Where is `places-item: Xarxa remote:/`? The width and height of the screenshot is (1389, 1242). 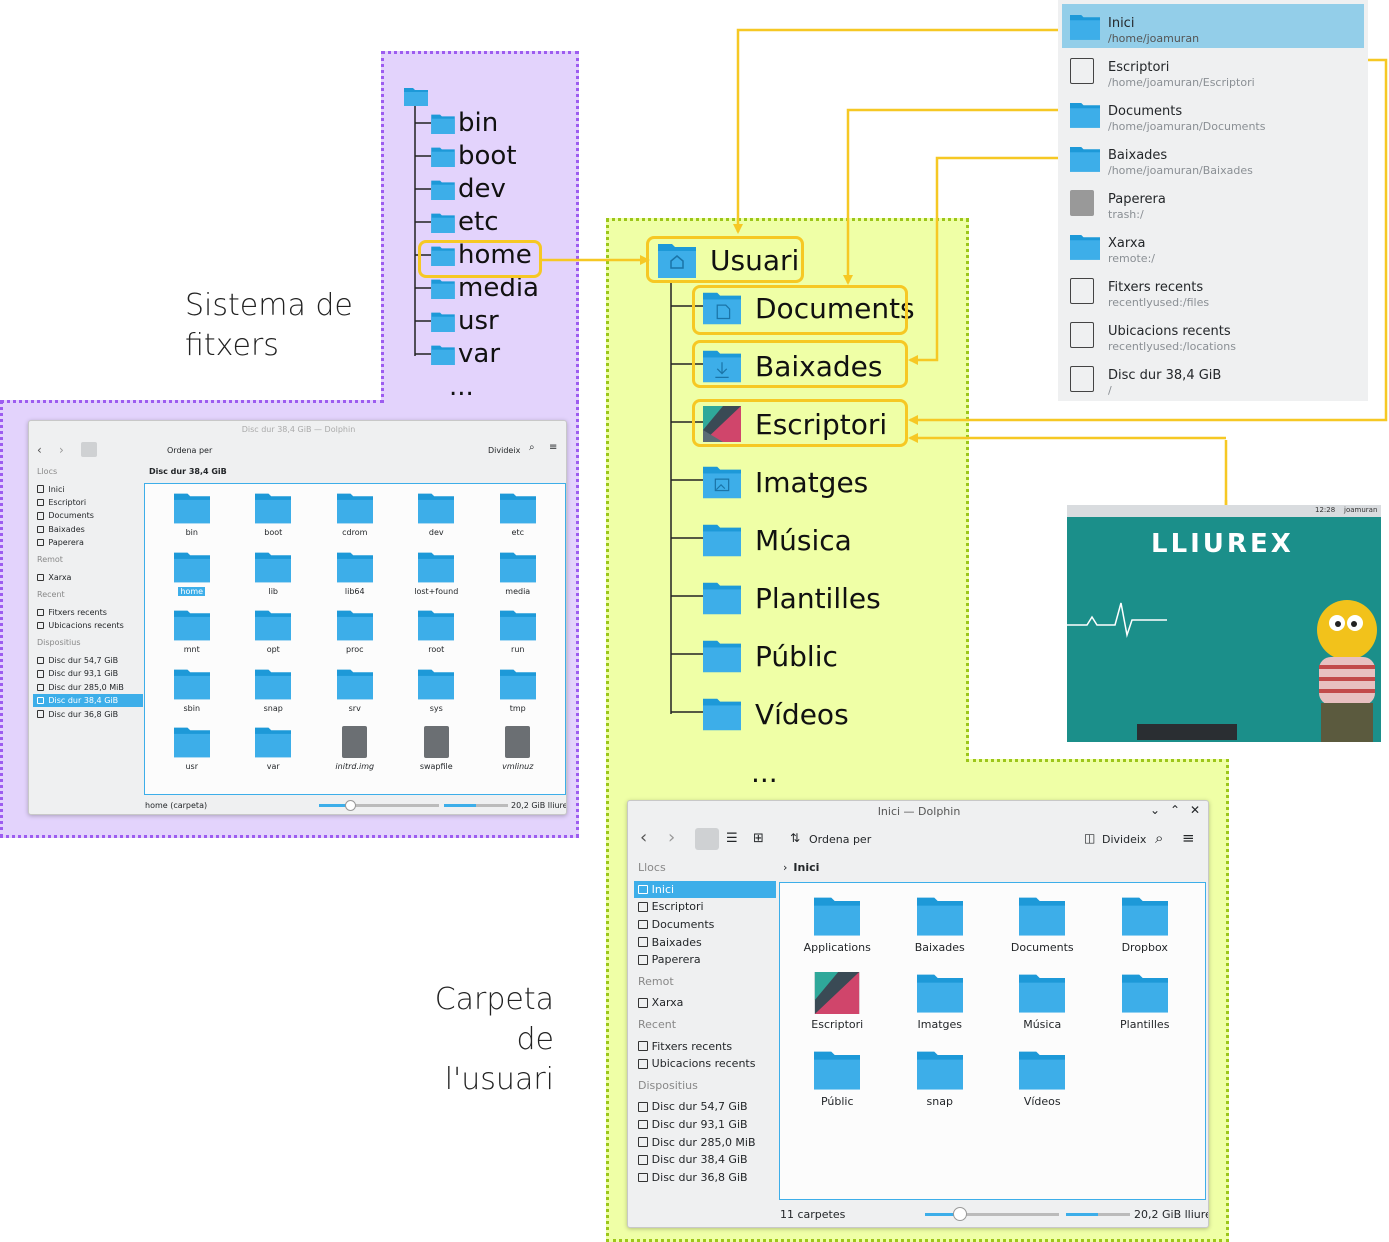 places-item: Xarxa remote:/ is located at coordinates (1213, 246).